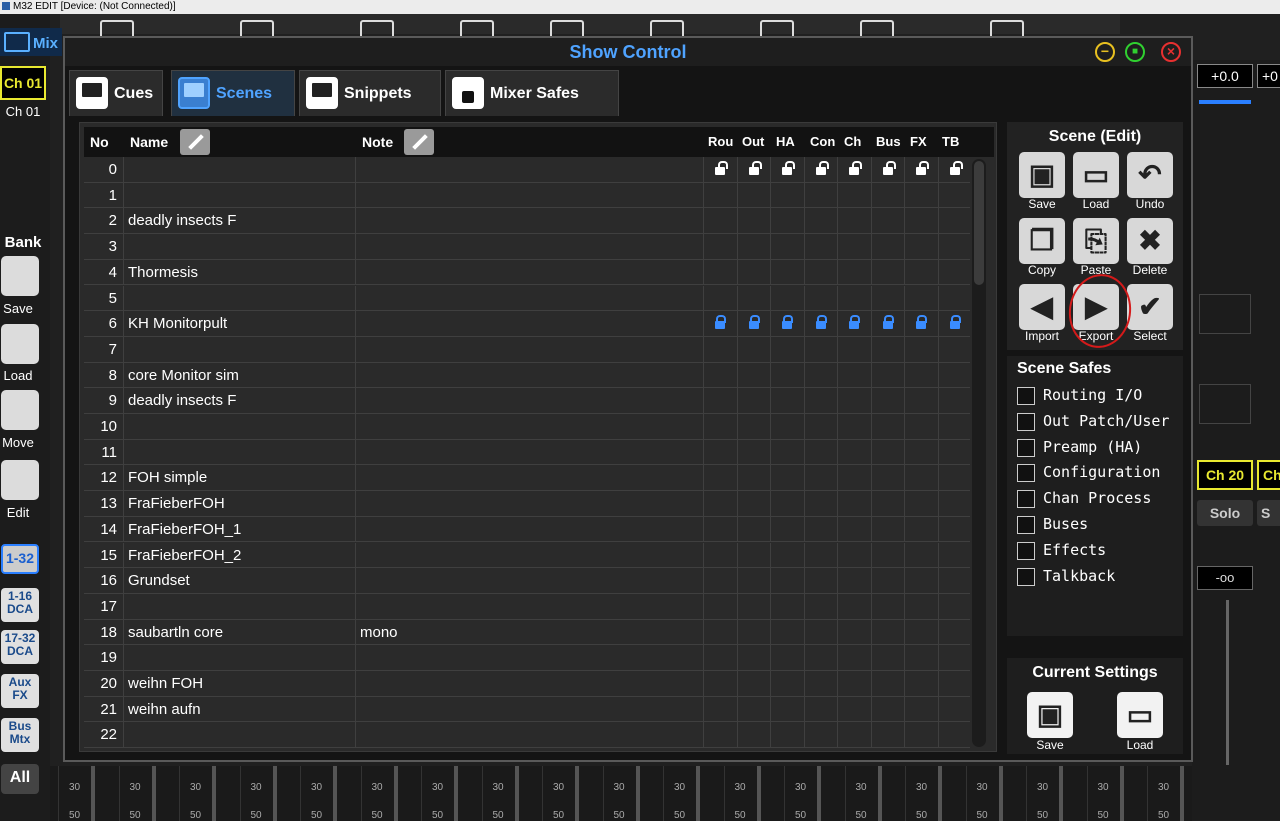 The image size is (1280, 821). What do you see at coordinates (1042, 241) in the screenshot?
I see `copy-scene-button: ❐` at bounding box center [1042, 241].